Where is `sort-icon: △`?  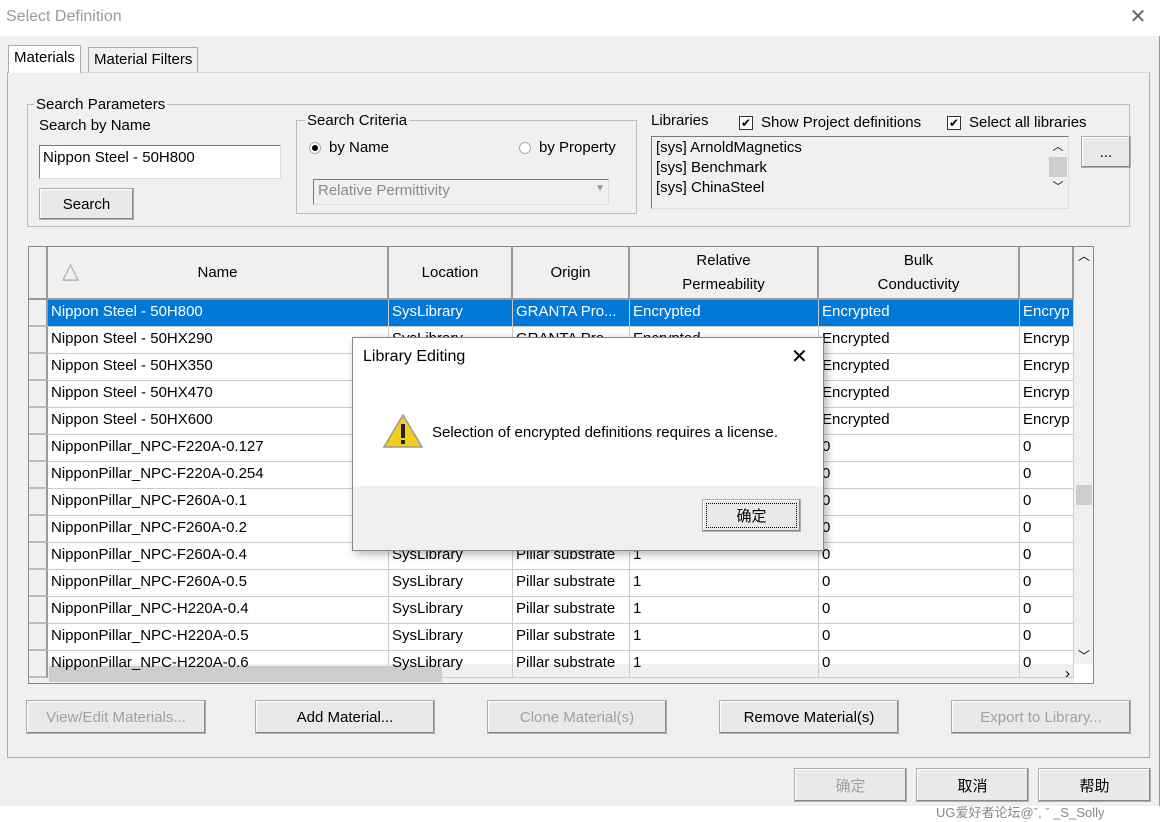
sort-icon: △ is located at coordinates (70, 271).